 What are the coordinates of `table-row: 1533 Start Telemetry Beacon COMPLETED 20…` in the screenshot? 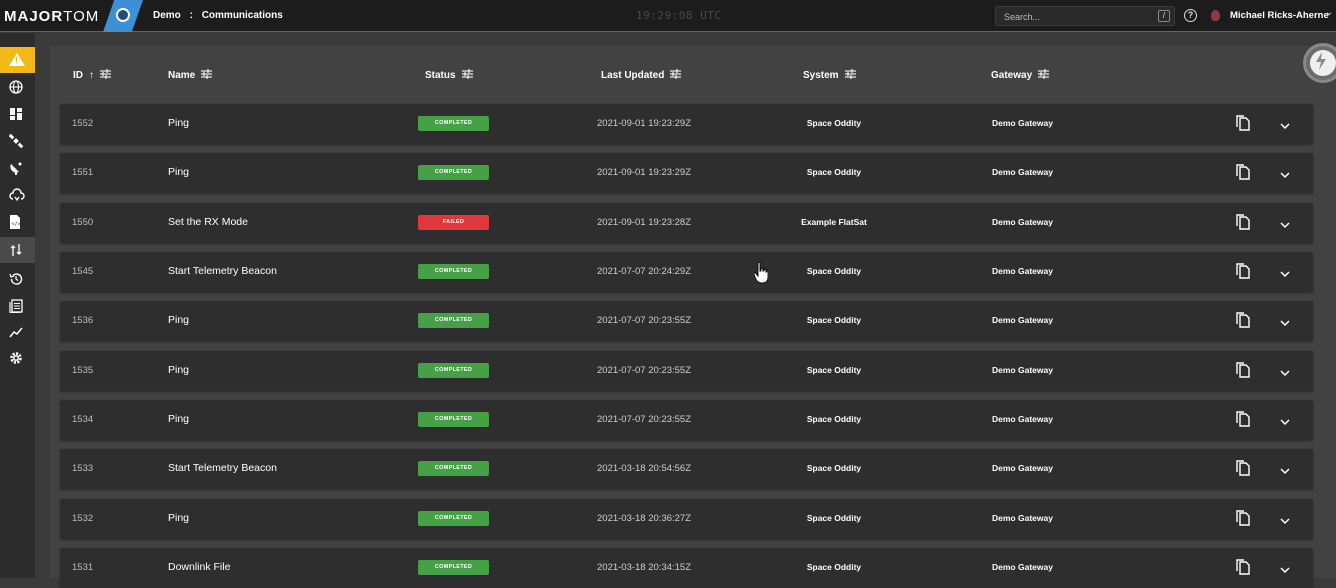 It's located at (686, 469).